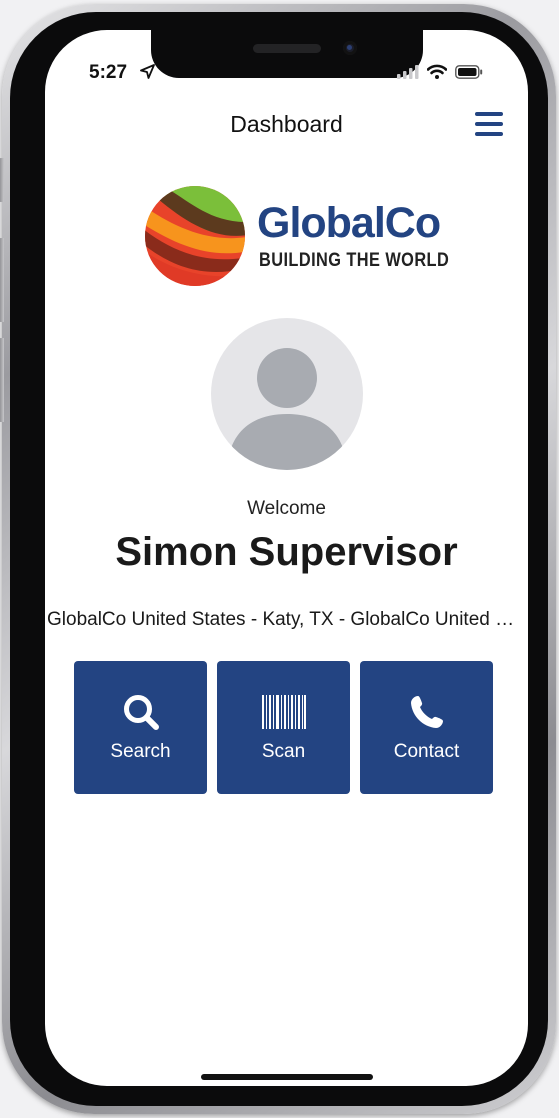 This screenshot has width=559, height=1118. Describe the element at coordinates (287, 1077) in the screenshot. I see `home-indicator` at that location.